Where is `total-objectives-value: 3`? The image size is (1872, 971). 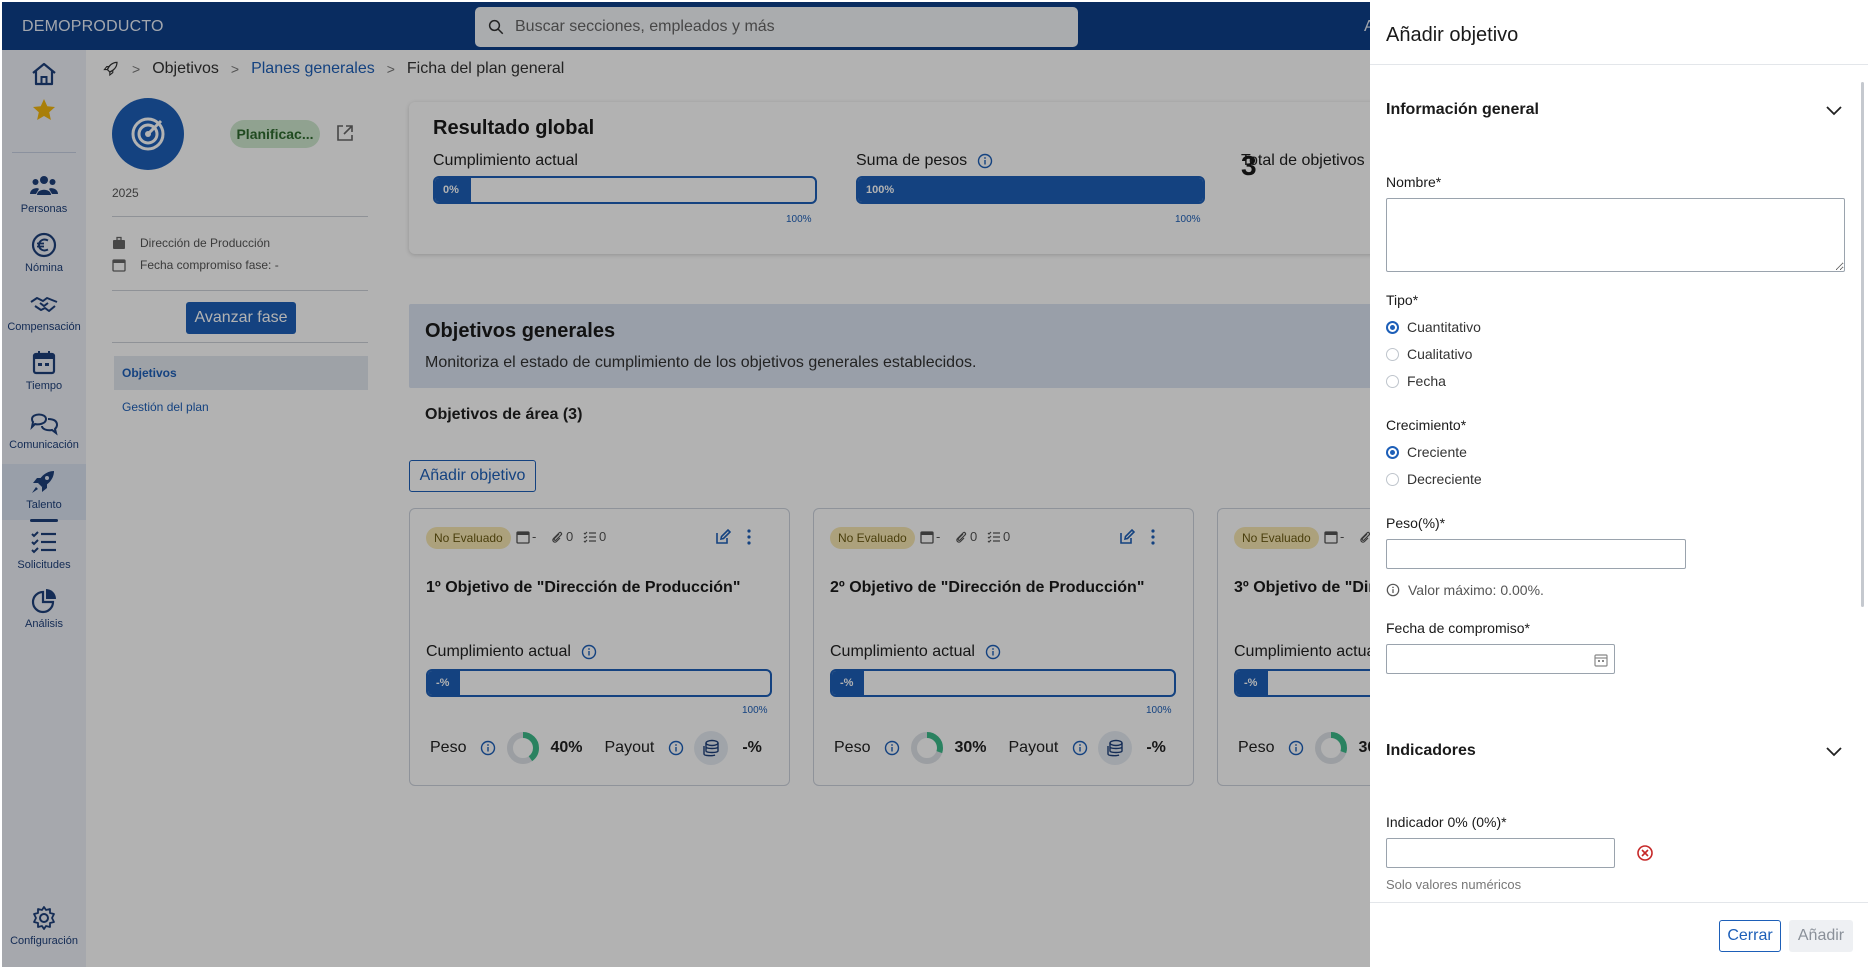 total-objectives-value: 3 is located at coordinates (1249, 165).